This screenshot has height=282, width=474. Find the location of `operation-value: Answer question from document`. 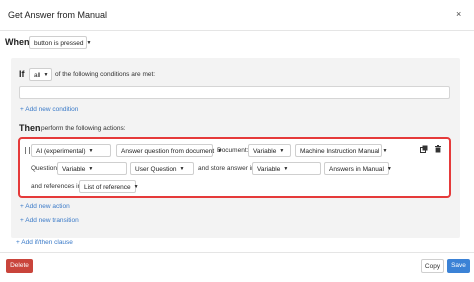

operation-value: Answer question from document is located at coordinates (168, 151).